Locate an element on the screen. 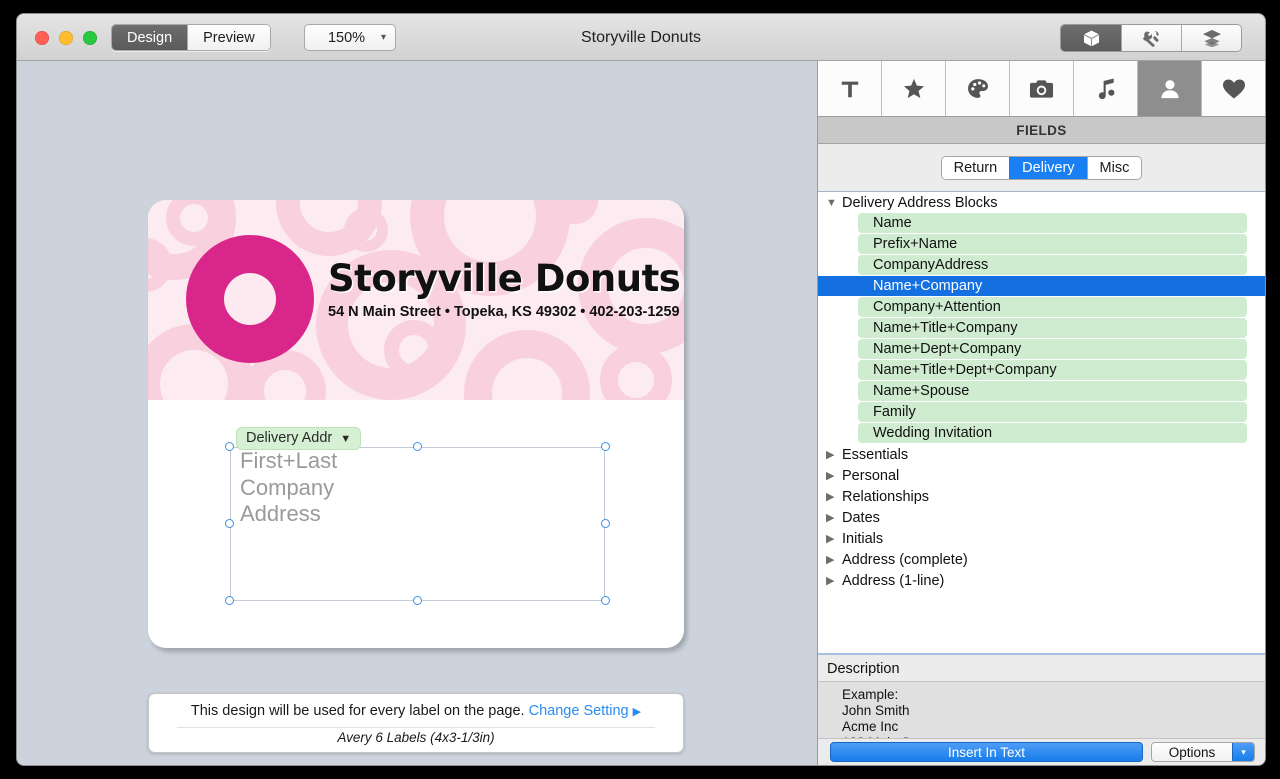 This screenshot has height=779, width=1280. subtab-misc: Misc is located at coordinates (1114, 167).